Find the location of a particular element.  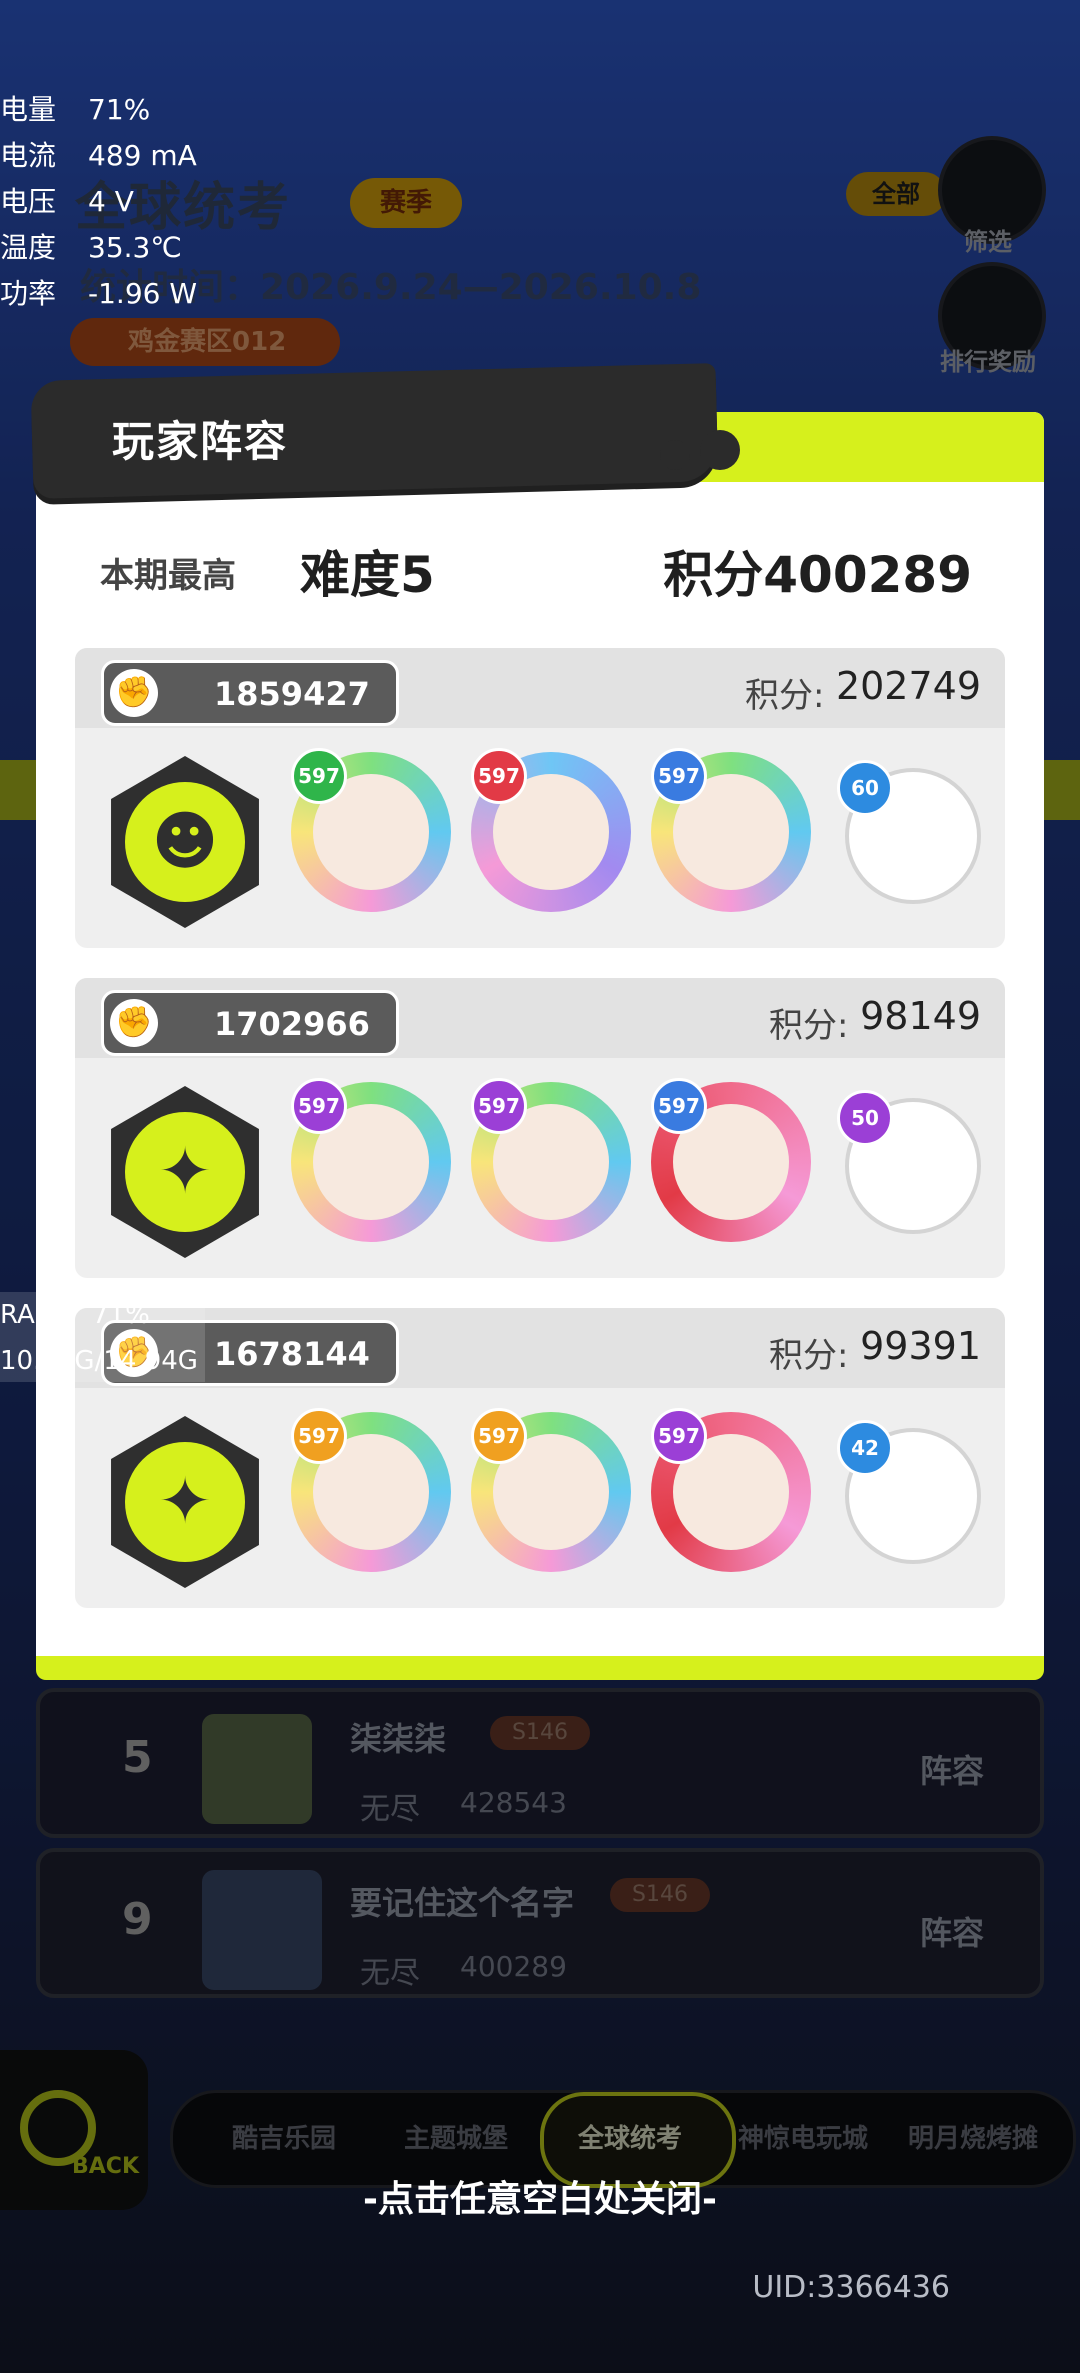

temperature-row: 温度 35.3℃ is located at coordinates (91, 246).